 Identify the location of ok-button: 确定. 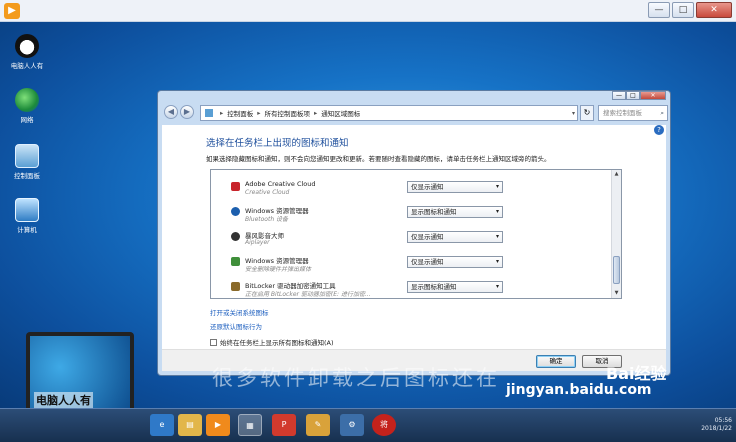
(556, 361).